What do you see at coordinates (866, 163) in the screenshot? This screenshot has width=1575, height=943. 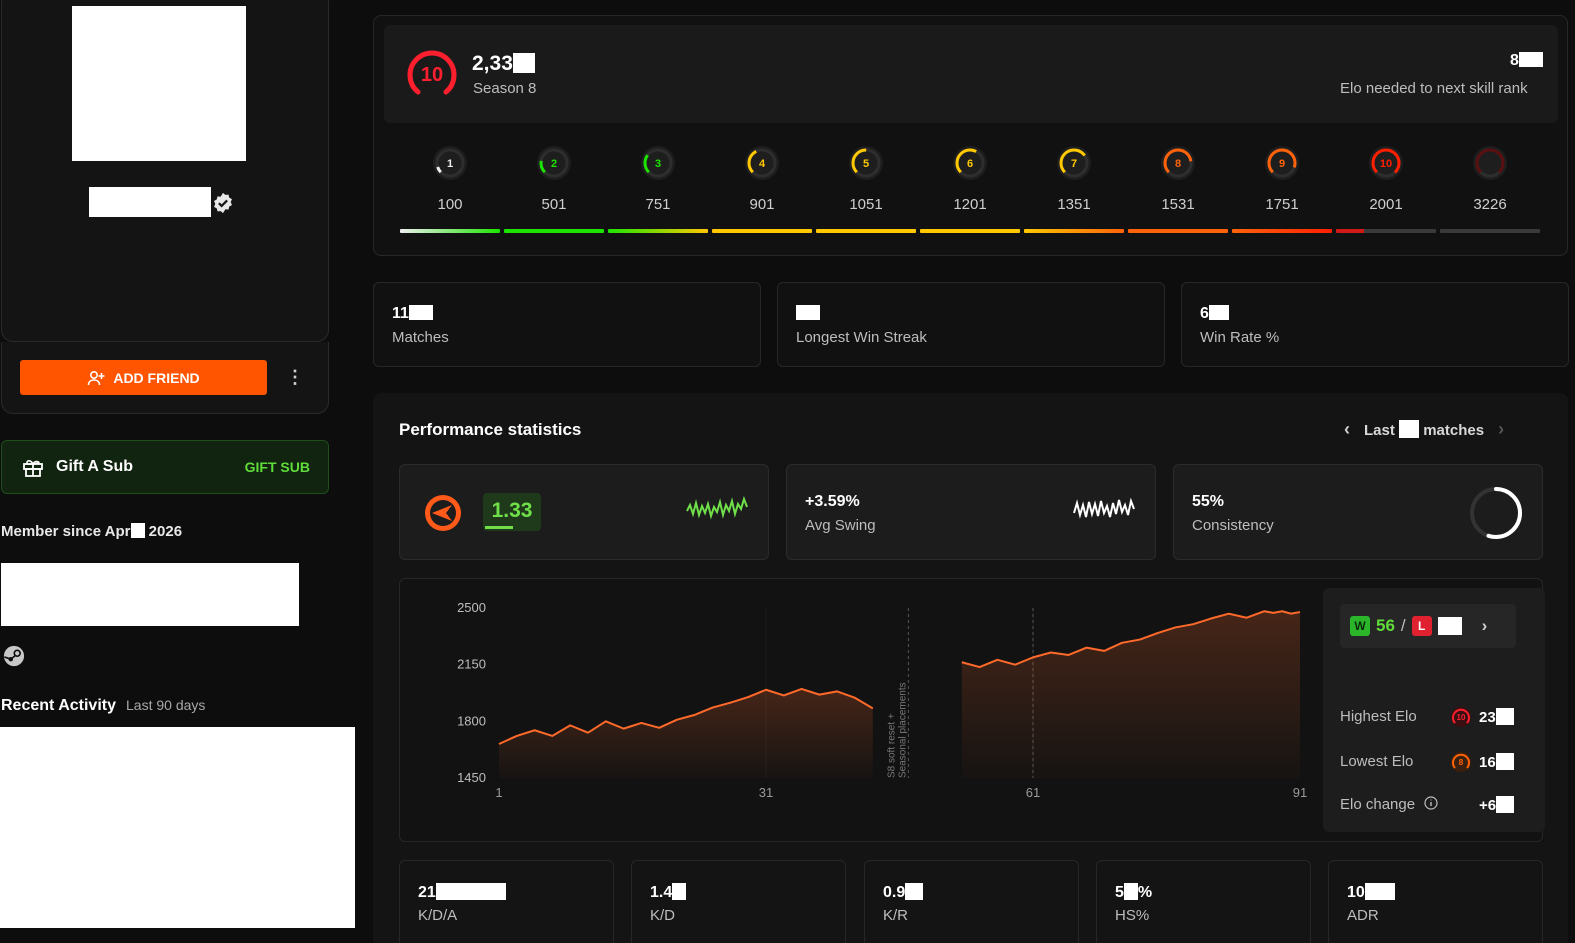 I see `level-icon: 5` at bounding box center [866, 163].